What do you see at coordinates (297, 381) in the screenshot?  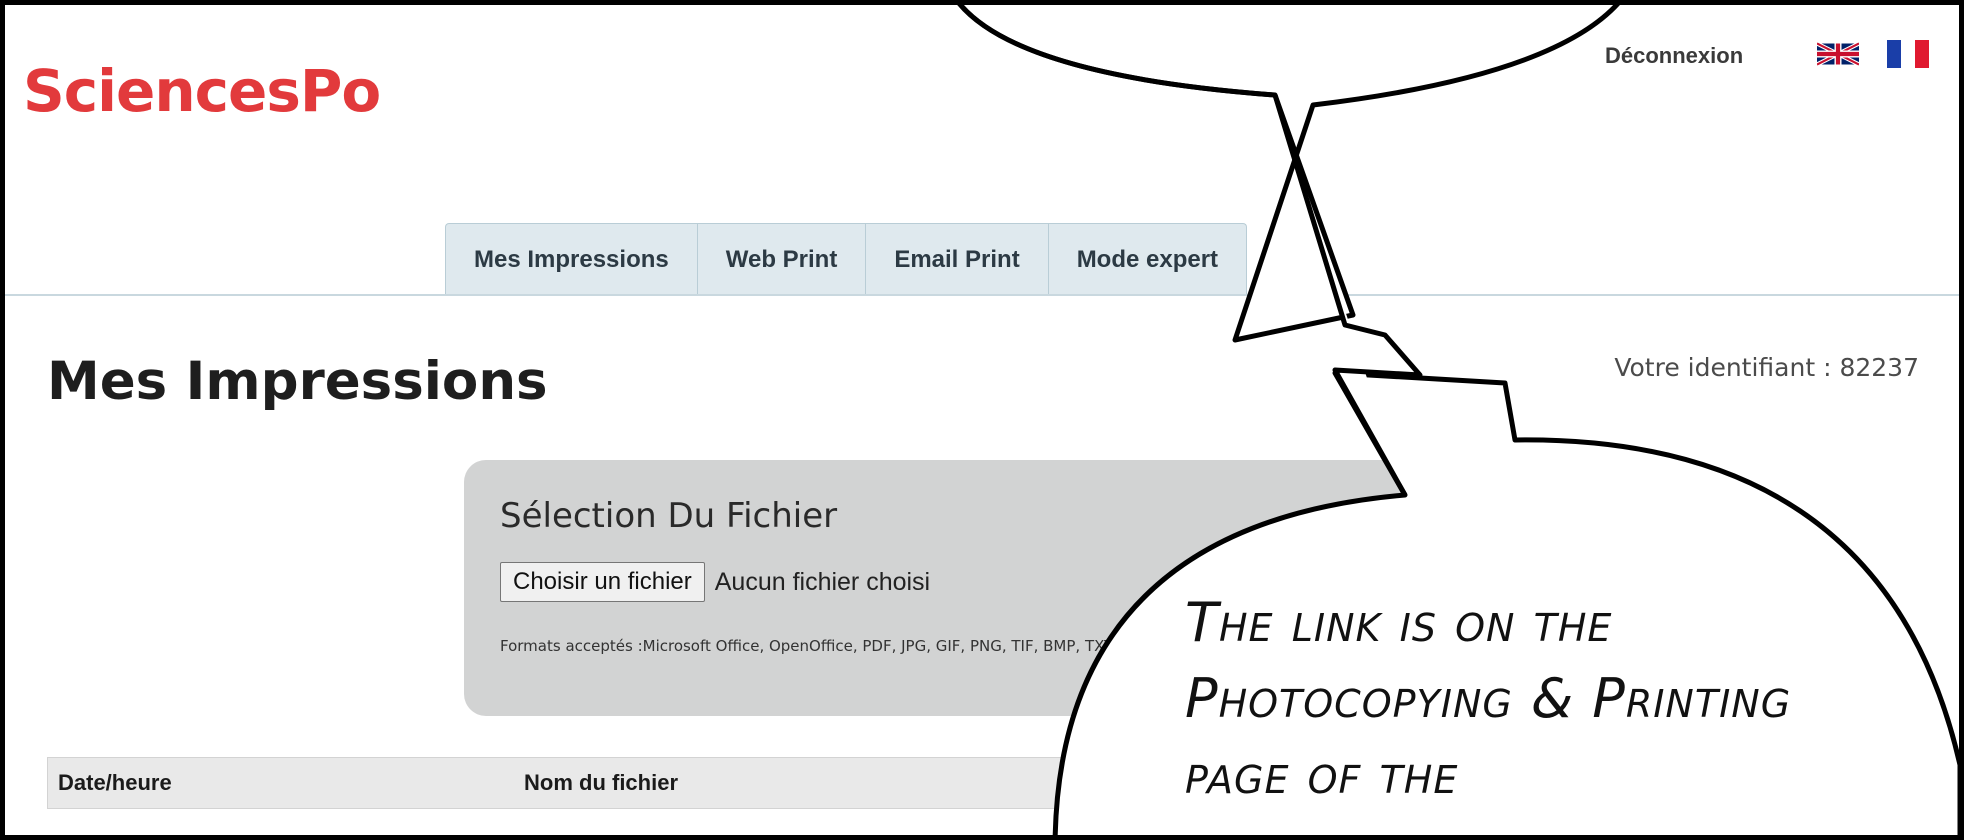 I see `page-title: Mes Impressions` at bounding box center [297, 381].